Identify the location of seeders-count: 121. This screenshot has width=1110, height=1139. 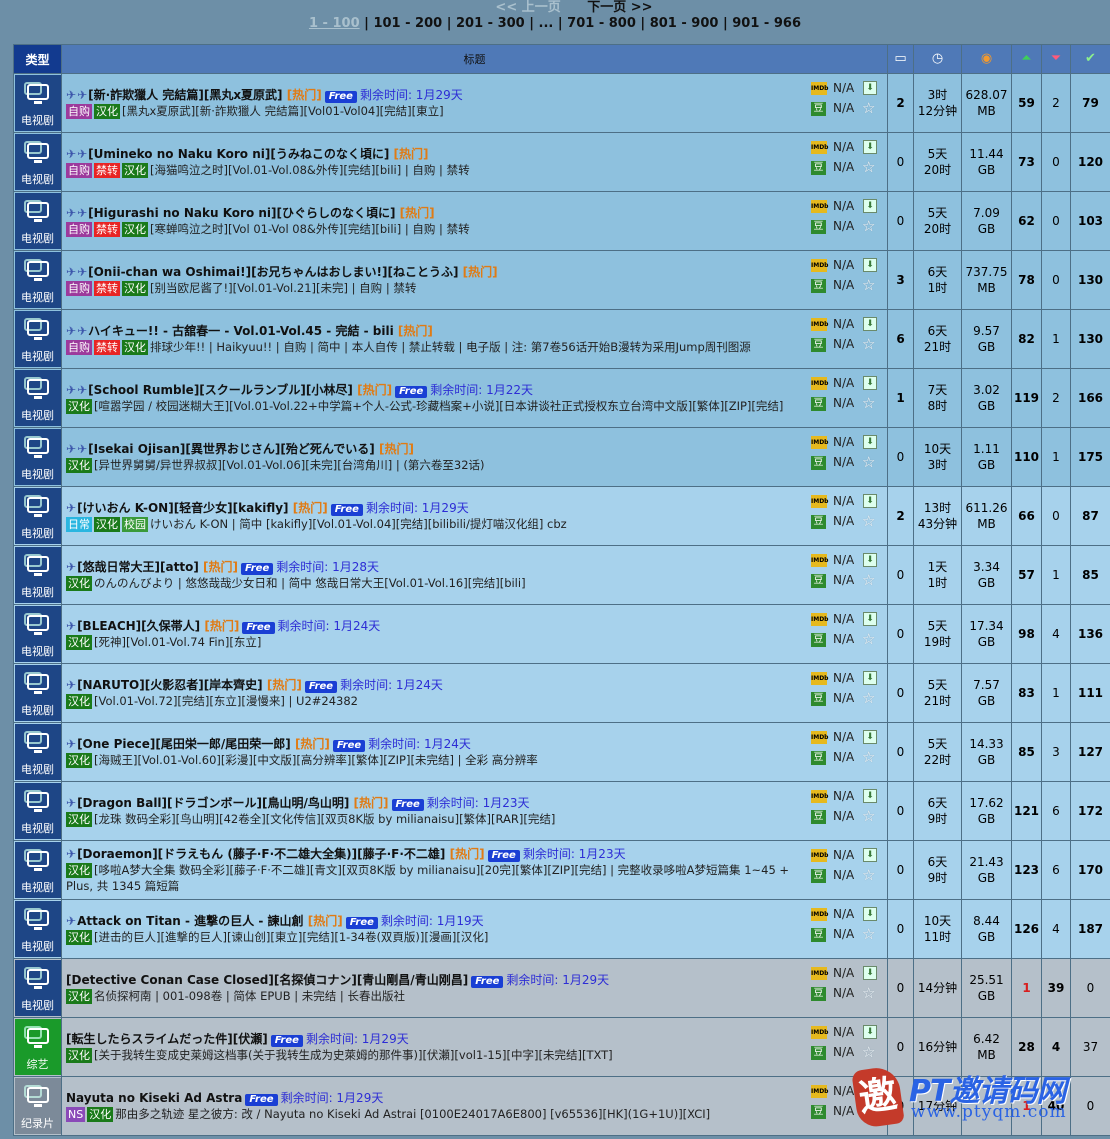
(1026, 811).